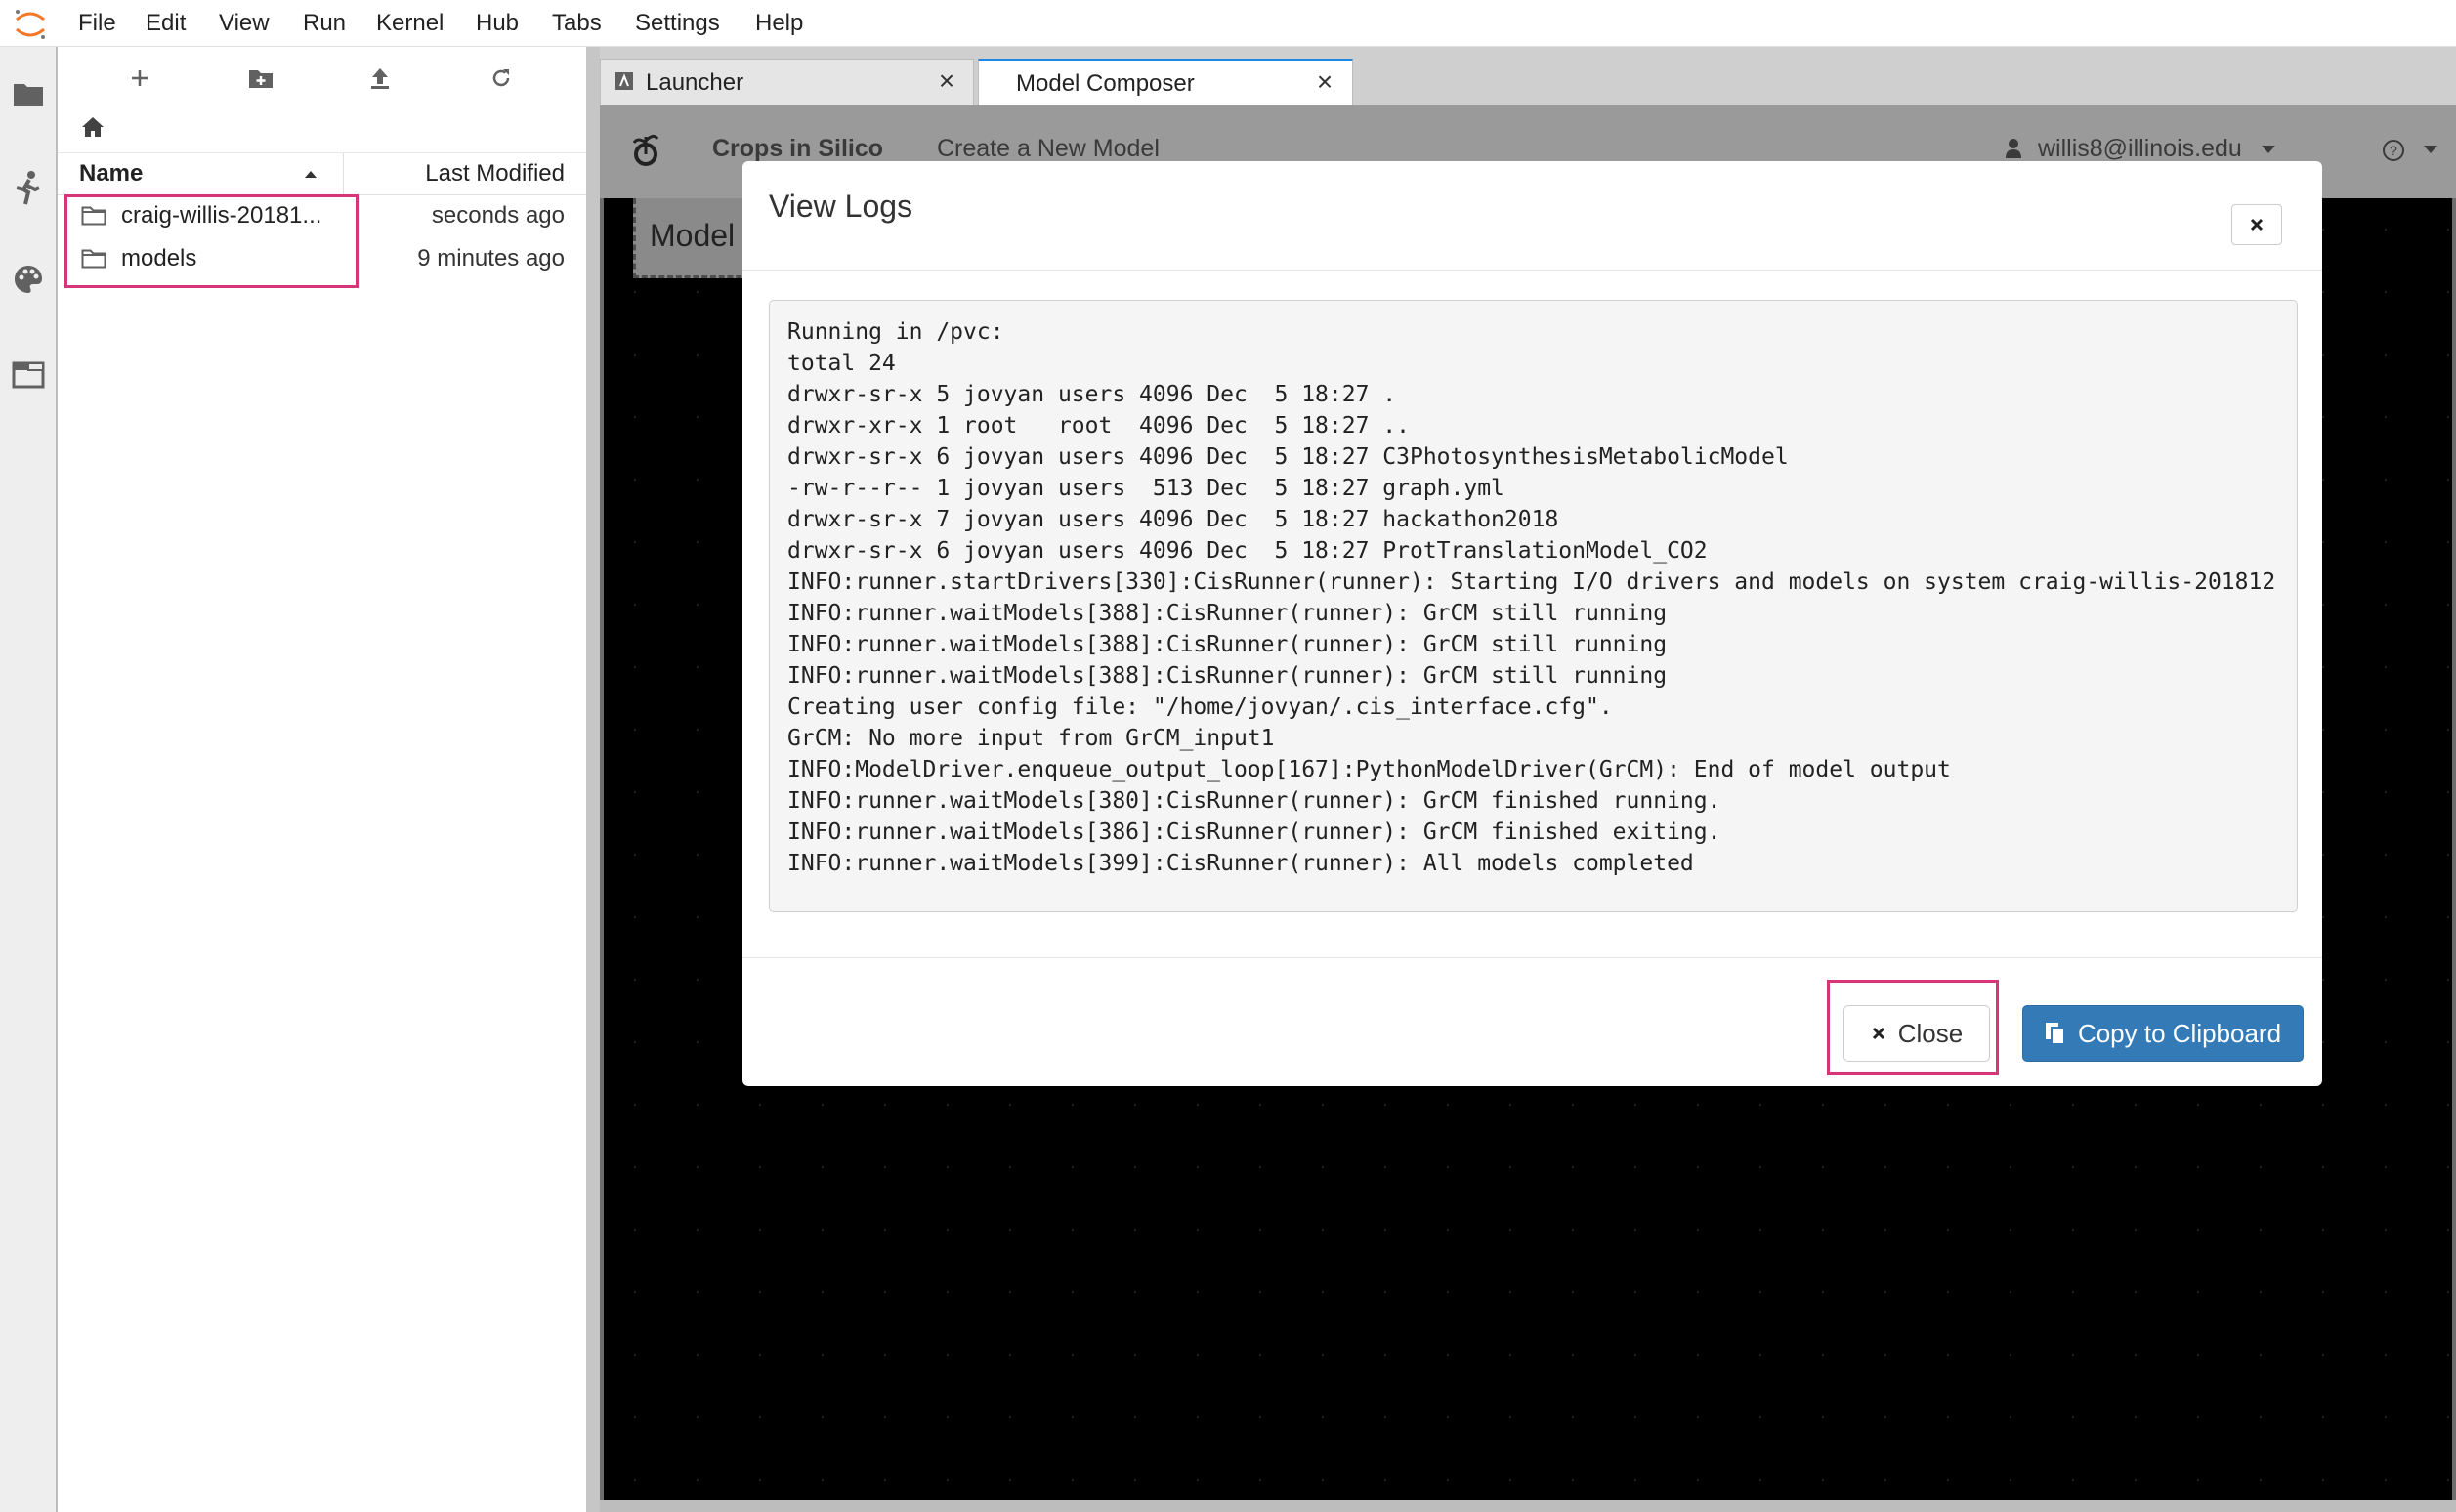 The width and height of the screenshot is (2456, 1512). What do you see at coordinates (695, 82) in the screenshot?
I see `tab-label: Launcher` at bounding box center [695, 82].